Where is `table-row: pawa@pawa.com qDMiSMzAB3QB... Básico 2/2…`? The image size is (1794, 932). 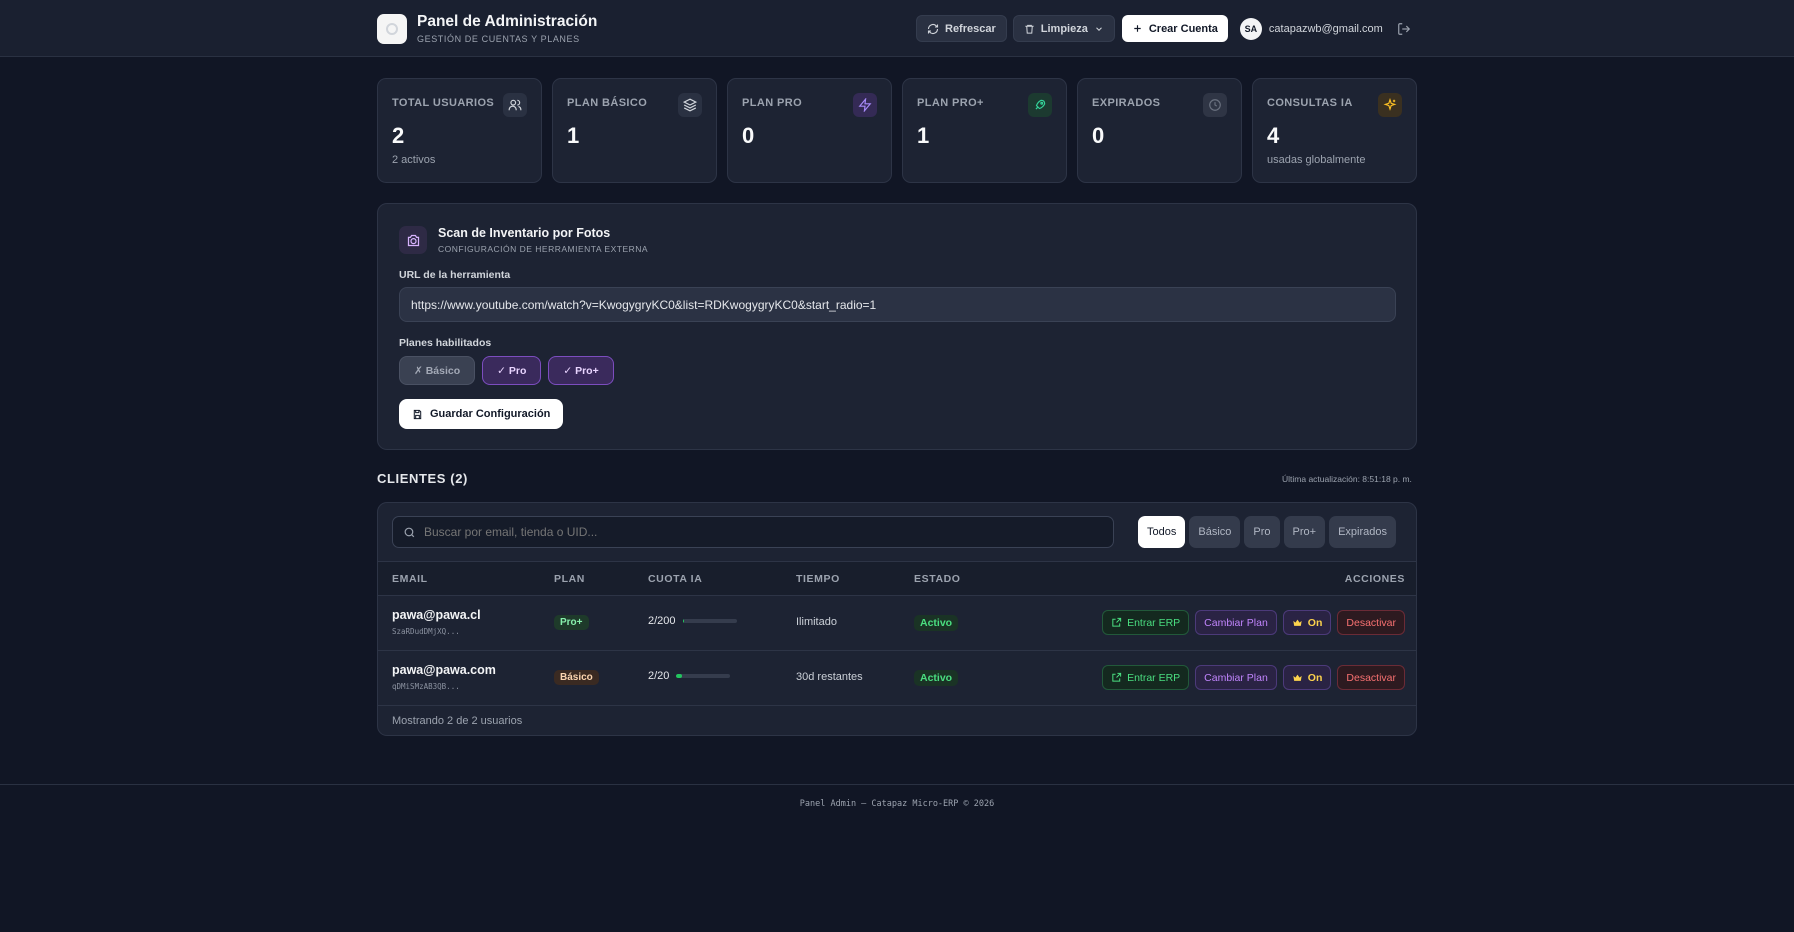
table-row: pawa@pawa.com qDMiSMzAB3QB... Básico 2/2… is located at coordinates (897, 678).